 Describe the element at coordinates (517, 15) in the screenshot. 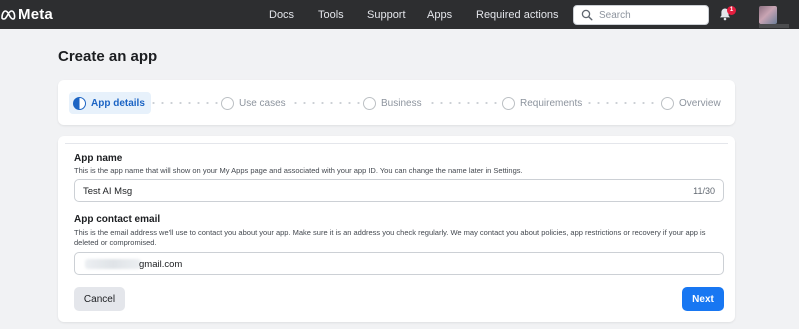

I see `nav-required-actions: Required actions` at that location.